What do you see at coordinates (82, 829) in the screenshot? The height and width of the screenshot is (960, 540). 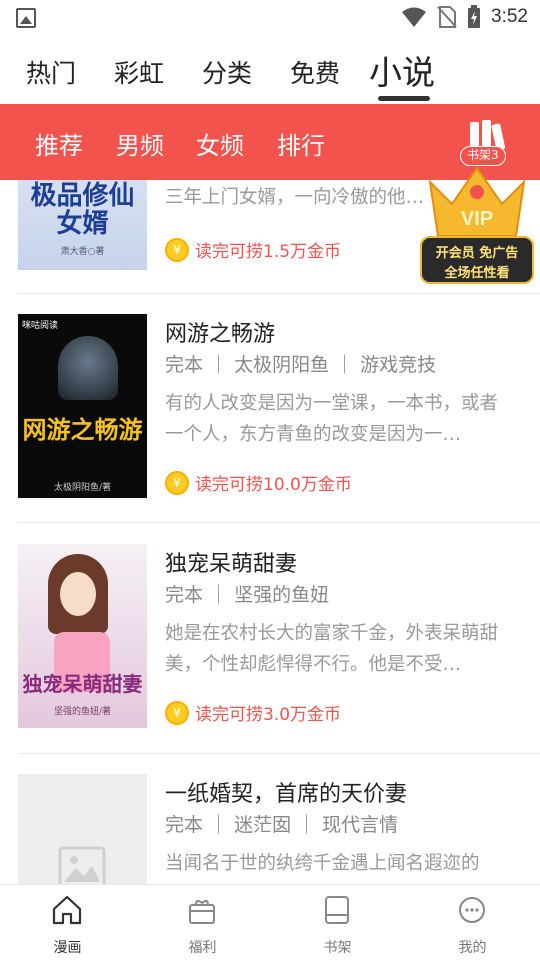 I see `book-cover-placeholder` at bounding box center [82, 829].